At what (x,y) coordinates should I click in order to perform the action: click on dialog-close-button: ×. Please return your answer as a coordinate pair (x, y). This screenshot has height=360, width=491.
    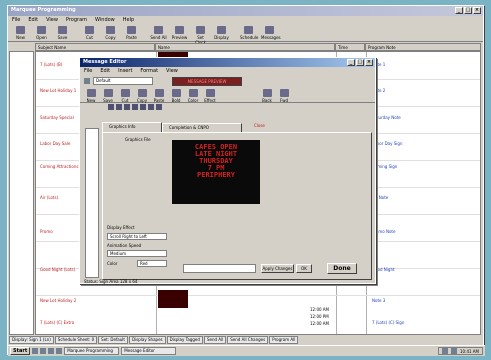
    Looking at the image, I should click on (369, 62).